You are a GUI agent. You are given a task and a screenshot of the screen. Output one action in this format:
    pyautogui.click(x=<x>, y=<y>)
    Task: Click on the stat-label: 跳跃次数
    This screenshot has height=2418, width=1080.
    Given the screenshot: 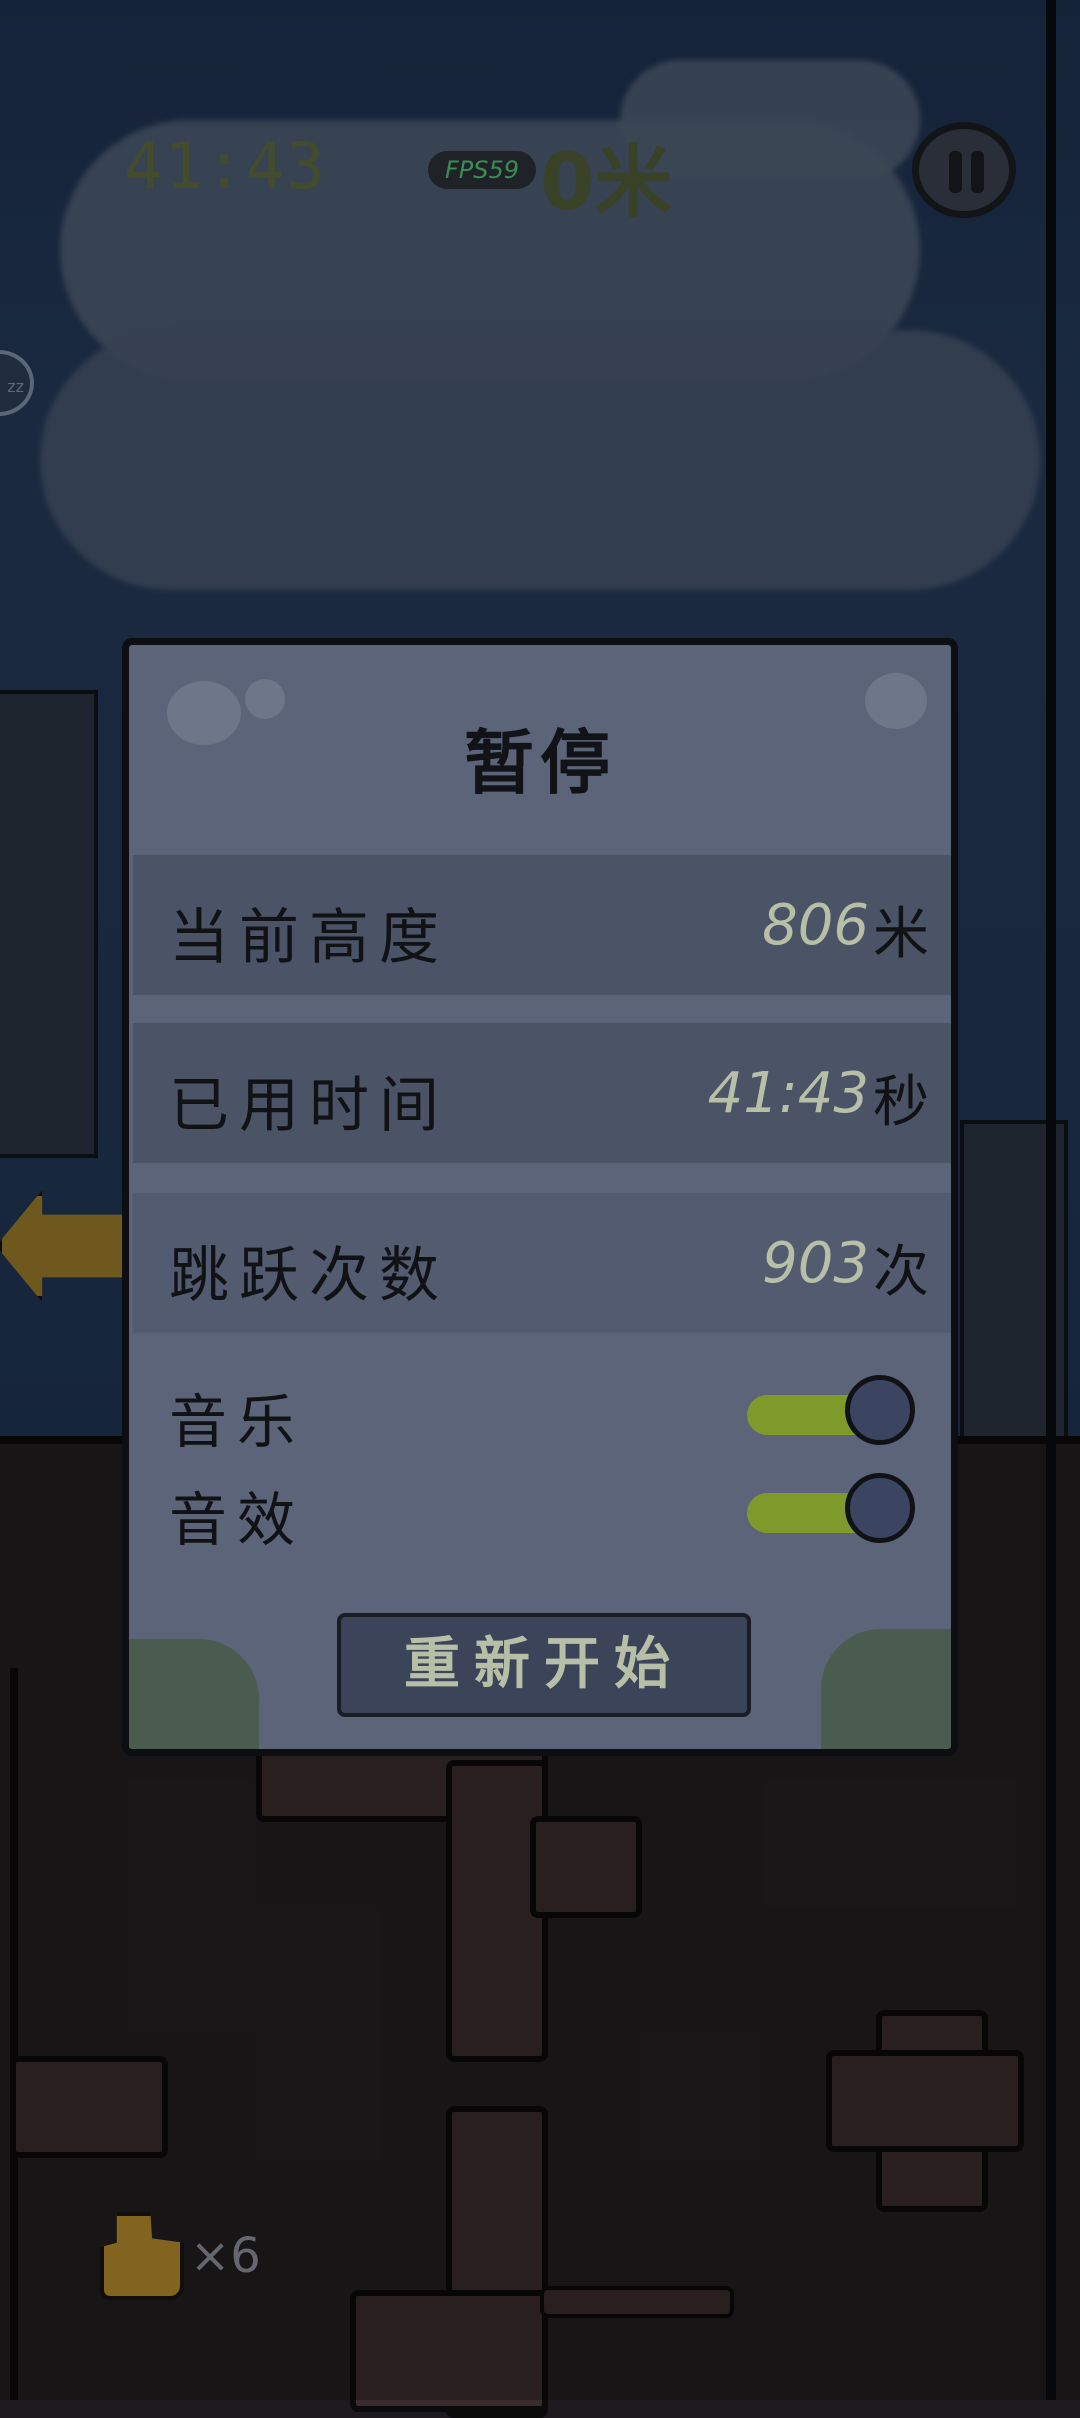 What is the action you would take?
    pyautogui.click(x=309, y=1276)
    